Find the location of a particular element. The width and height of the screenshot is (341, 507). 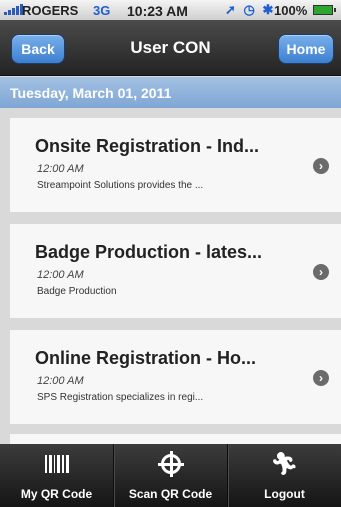

page-title: User CON is located at coordinates (170, 47).